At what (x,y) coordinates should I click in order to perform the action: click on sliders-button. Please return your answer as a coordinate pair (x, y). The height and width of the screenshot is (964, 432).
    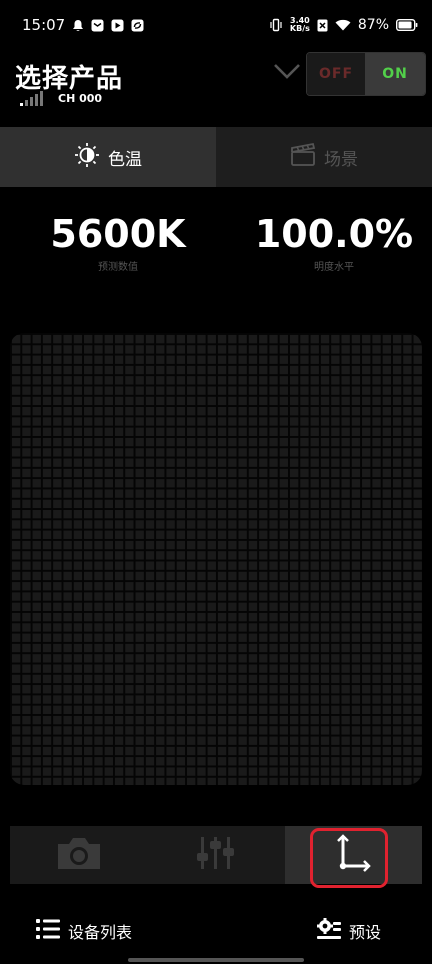
    Looking at the image, I should click on (215, 855).